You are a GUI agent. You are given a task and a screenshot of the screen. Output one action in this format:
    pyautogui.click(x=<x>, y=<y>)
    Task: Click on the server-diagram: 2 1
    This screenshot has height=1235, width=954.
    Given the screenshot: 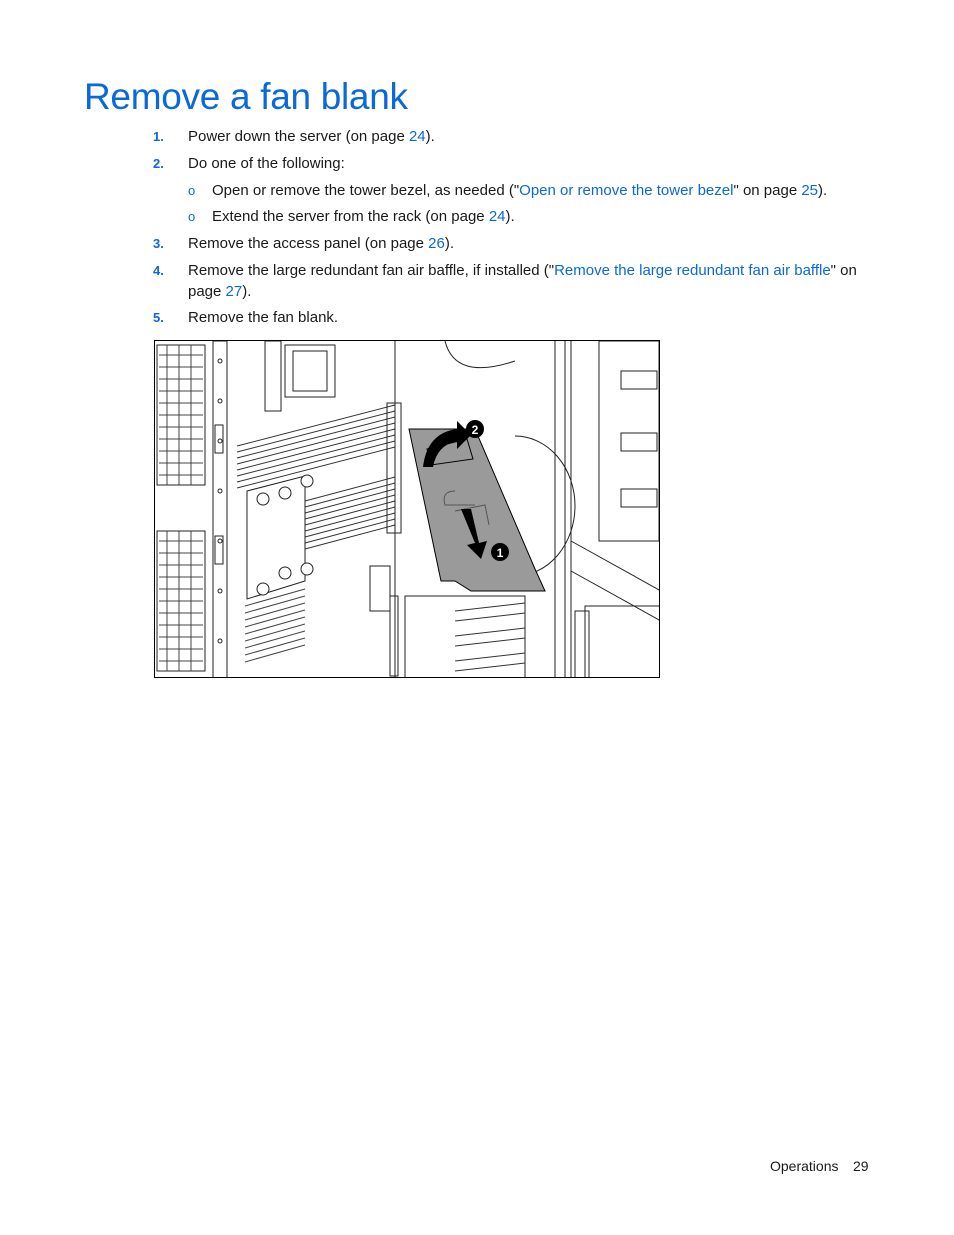 What is the action you would take?
    pyautogui.click(x=407, y=509)
    